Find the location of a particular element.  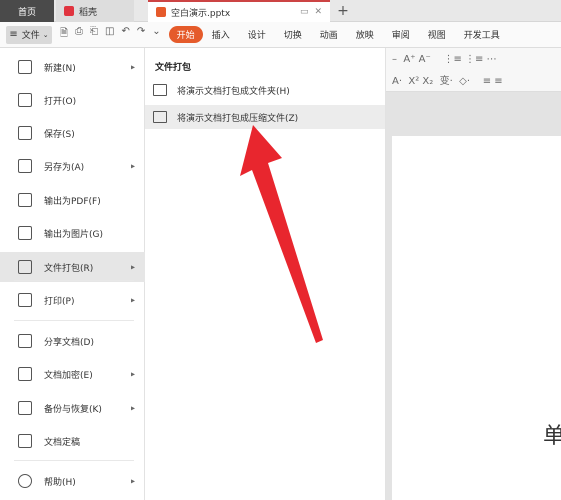

file-menu-item-label: 备份与恢复(K) is located at coordinates (73, 409).